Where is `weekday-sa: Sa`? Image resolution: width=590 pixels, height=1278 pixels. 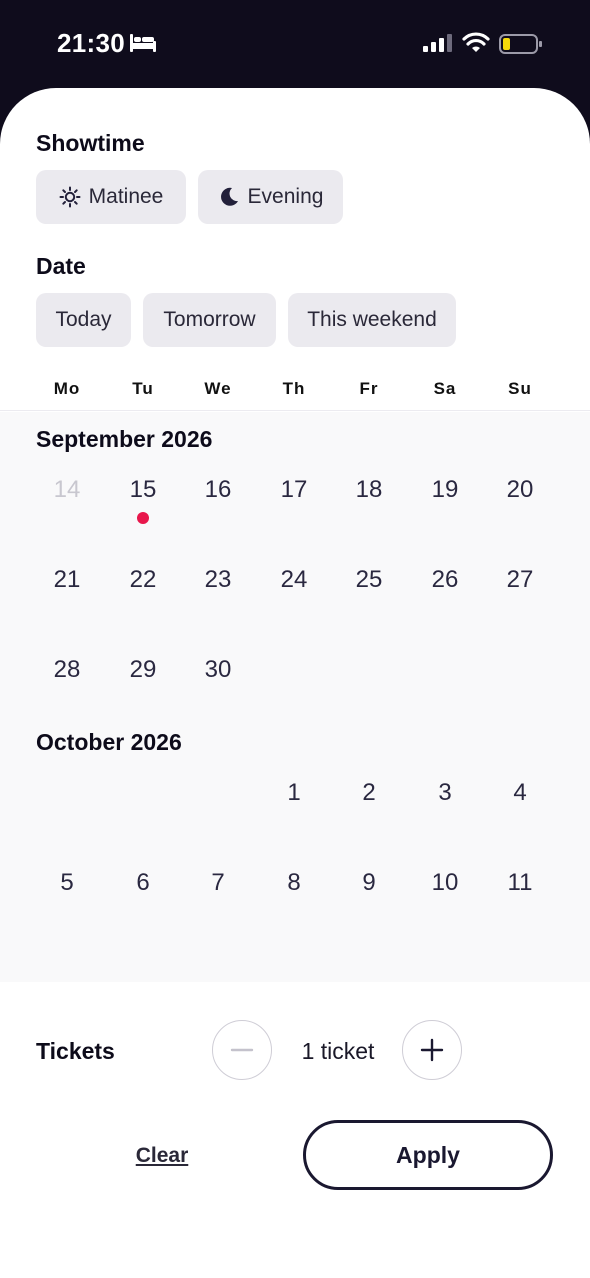 weekday-sa: Sa is located at coordinates (445, 388).